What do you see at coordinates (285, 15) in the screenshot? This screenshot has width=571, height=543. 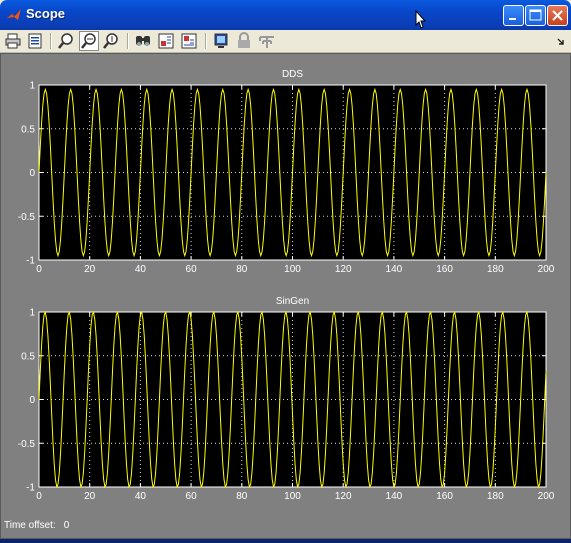 I see `title-bar: Scope` at bounding box center [285, 15].